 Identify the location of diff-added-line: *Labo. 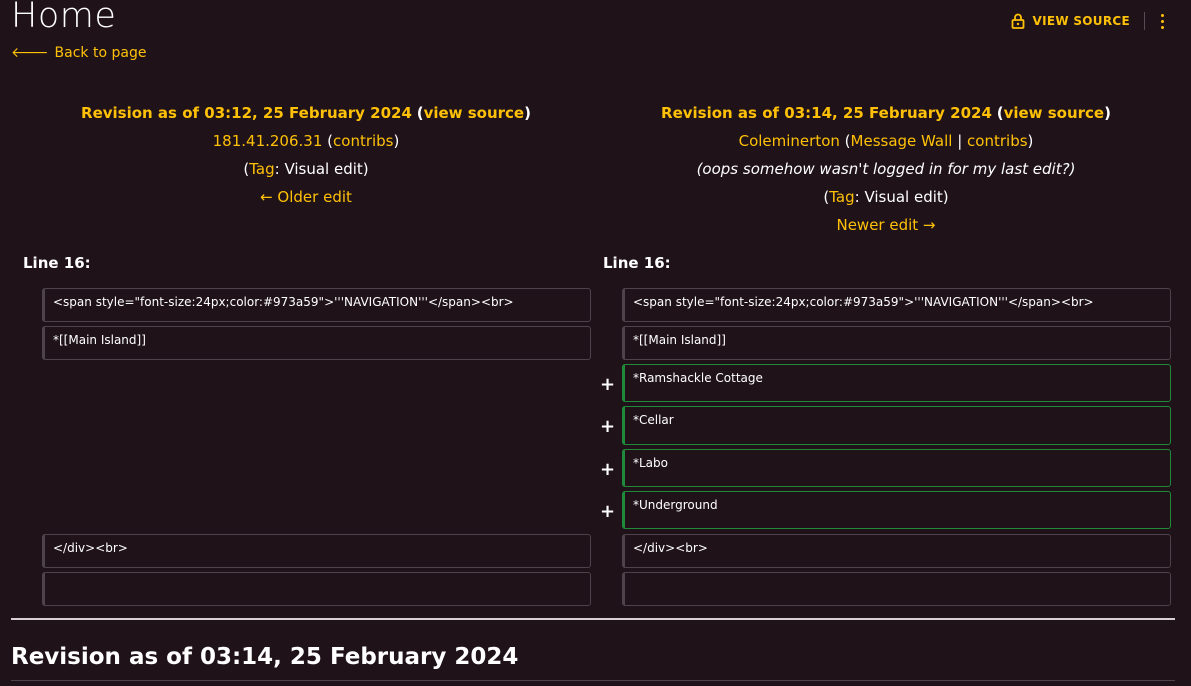
(896, 468).